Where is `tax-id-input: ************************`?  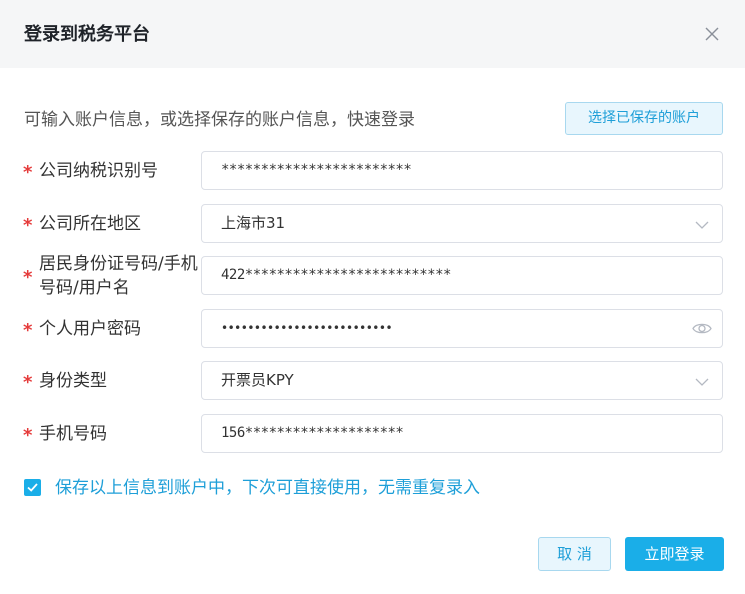 tax-id-input: ************************ is located at coordinates (462, 170).